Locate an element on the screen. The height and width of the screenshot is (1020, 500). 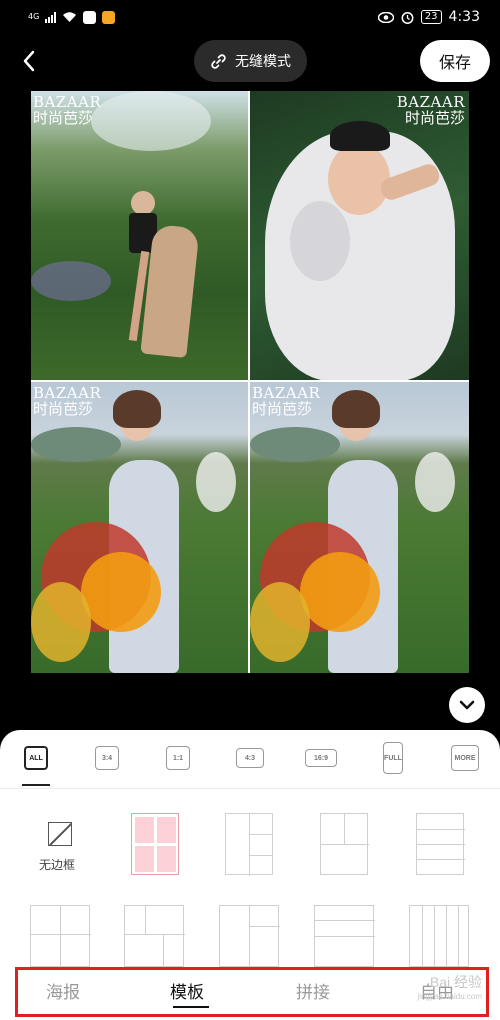
signal-icon is located at coordinates (51, 17).